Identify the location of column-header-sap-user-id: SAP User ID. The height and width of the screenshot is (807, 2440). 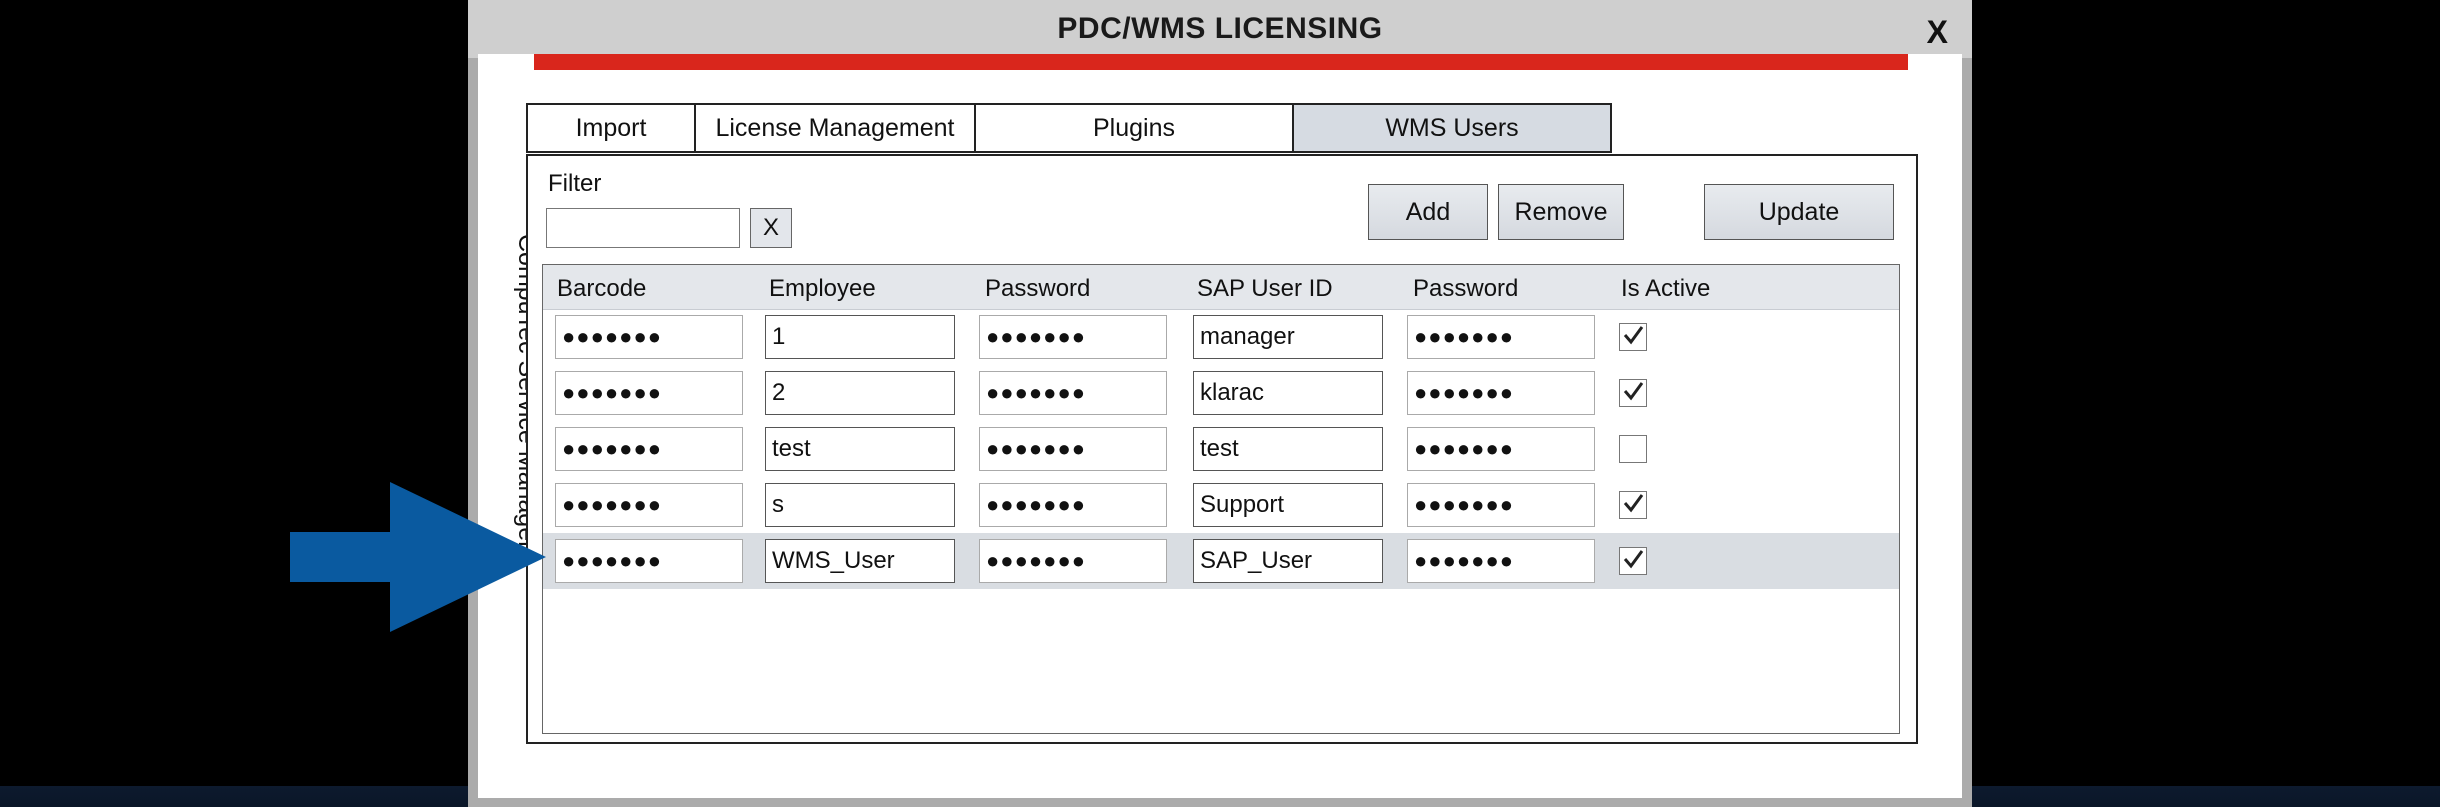
(1265, 289).